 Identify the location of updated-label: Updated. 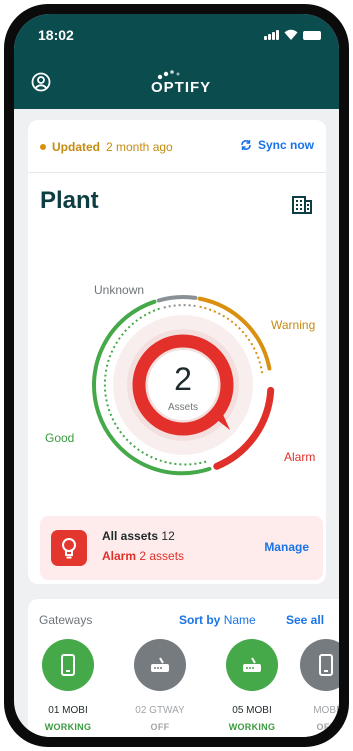
(76, 147).